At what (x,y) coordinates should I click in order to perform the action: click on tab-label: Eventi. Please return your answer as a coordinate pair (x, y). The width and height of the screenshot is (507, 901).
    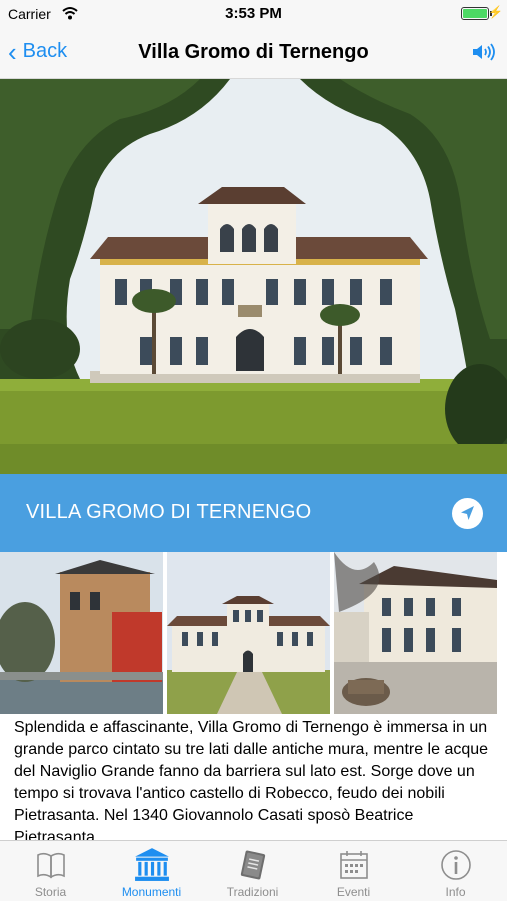
    Looking at the image, I should click on (353, 892).